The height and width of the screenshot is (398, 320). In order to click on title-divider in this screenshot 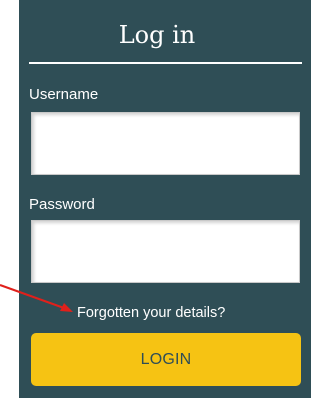, I will do `click(165, 63)`.